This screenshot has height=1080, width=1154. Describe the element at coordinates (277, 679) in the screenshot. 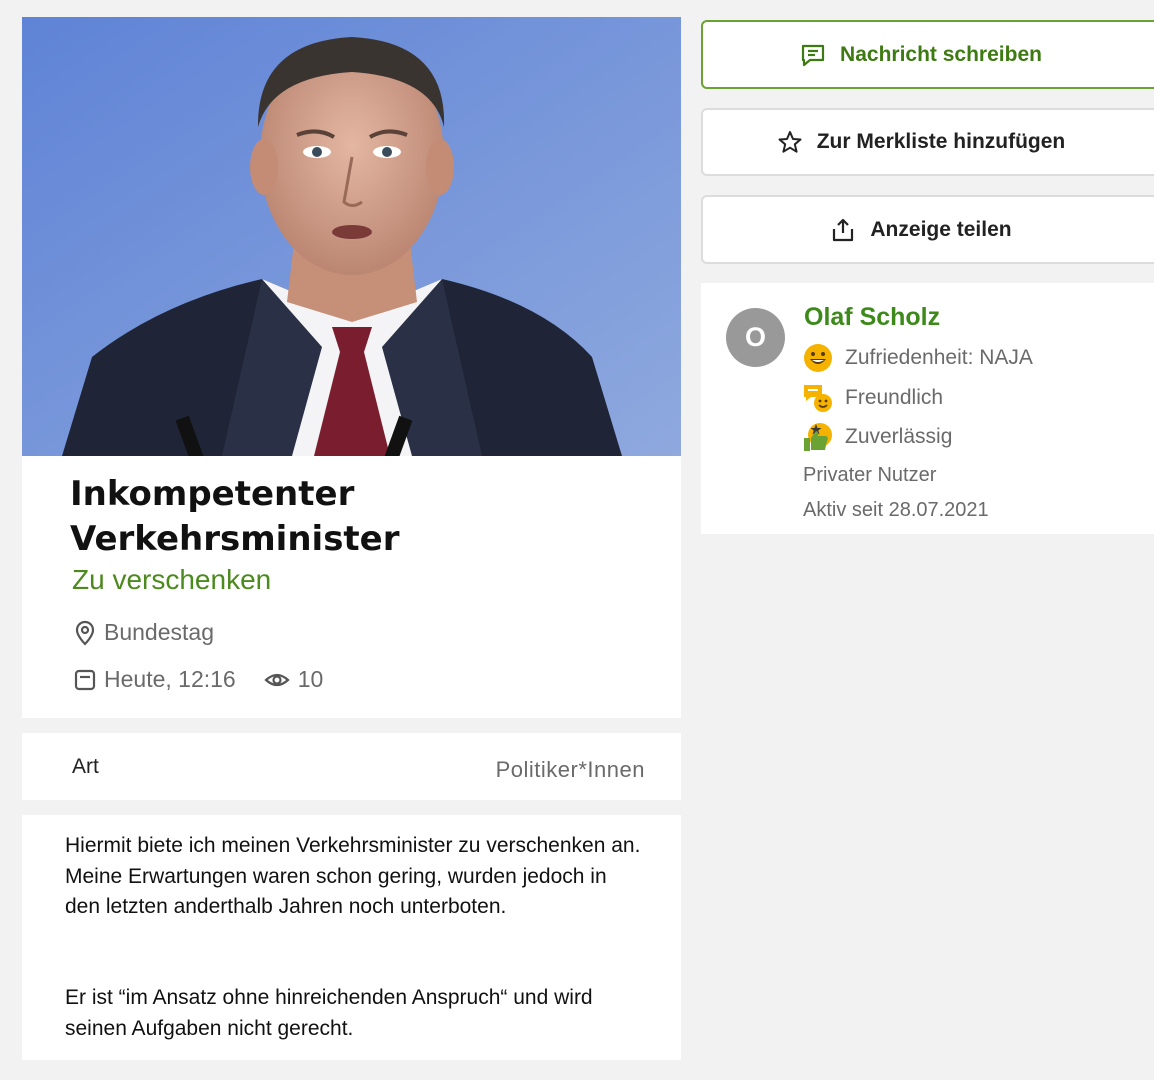

I see `eye-icon` at that location.